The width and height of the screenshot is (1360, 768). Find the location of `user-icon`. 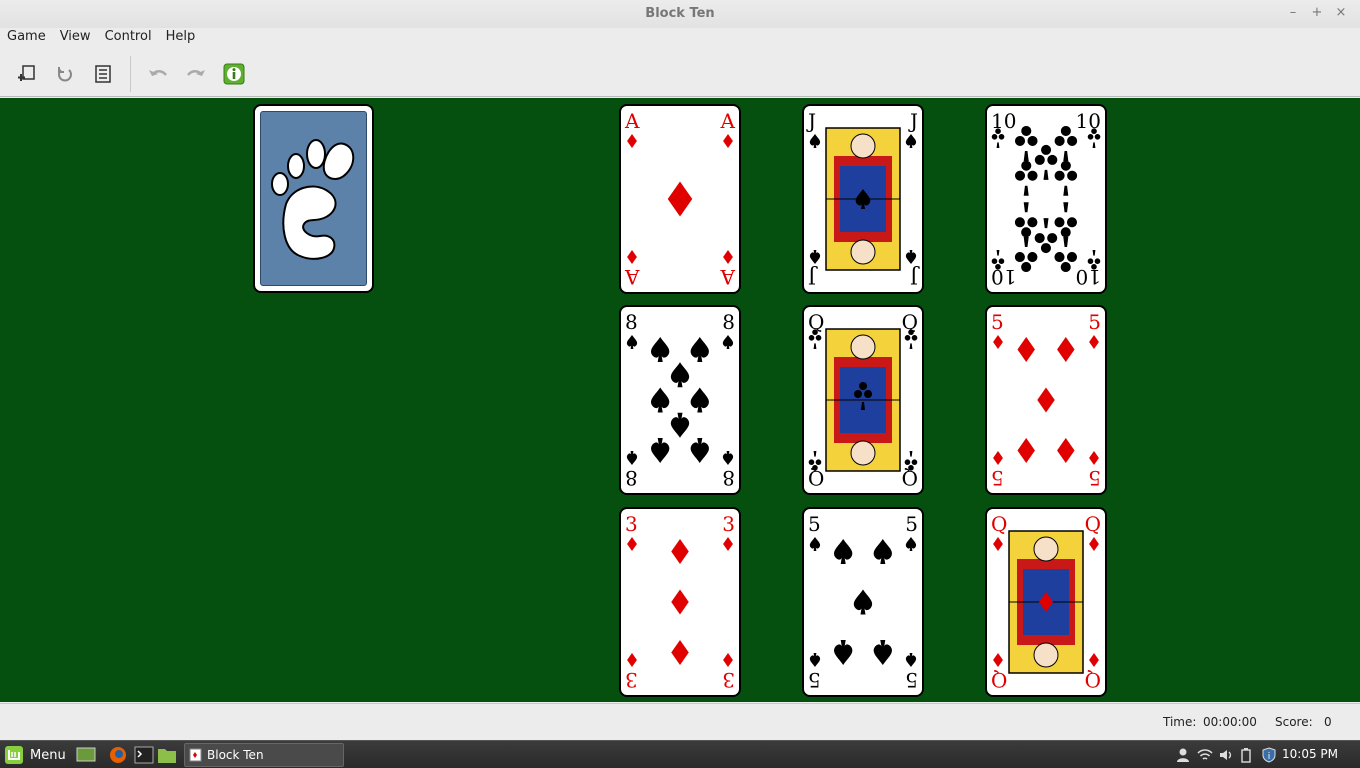

user-icon is located at coordinates (1183, 755).